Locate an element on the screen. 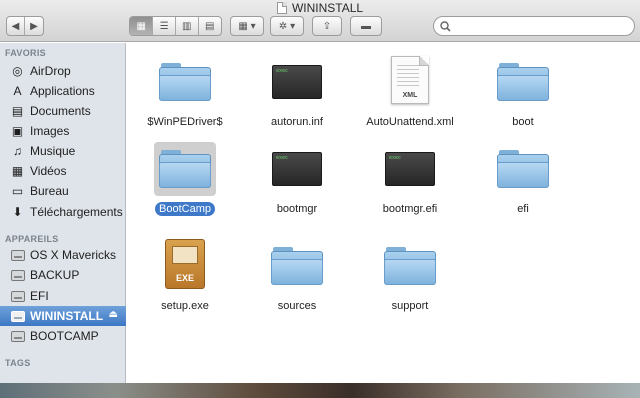 The width and height of the screenshot is (640, 398). file-item-bootmgr-efi: exec bootmgr.efi is located at coordinates (410, 179).